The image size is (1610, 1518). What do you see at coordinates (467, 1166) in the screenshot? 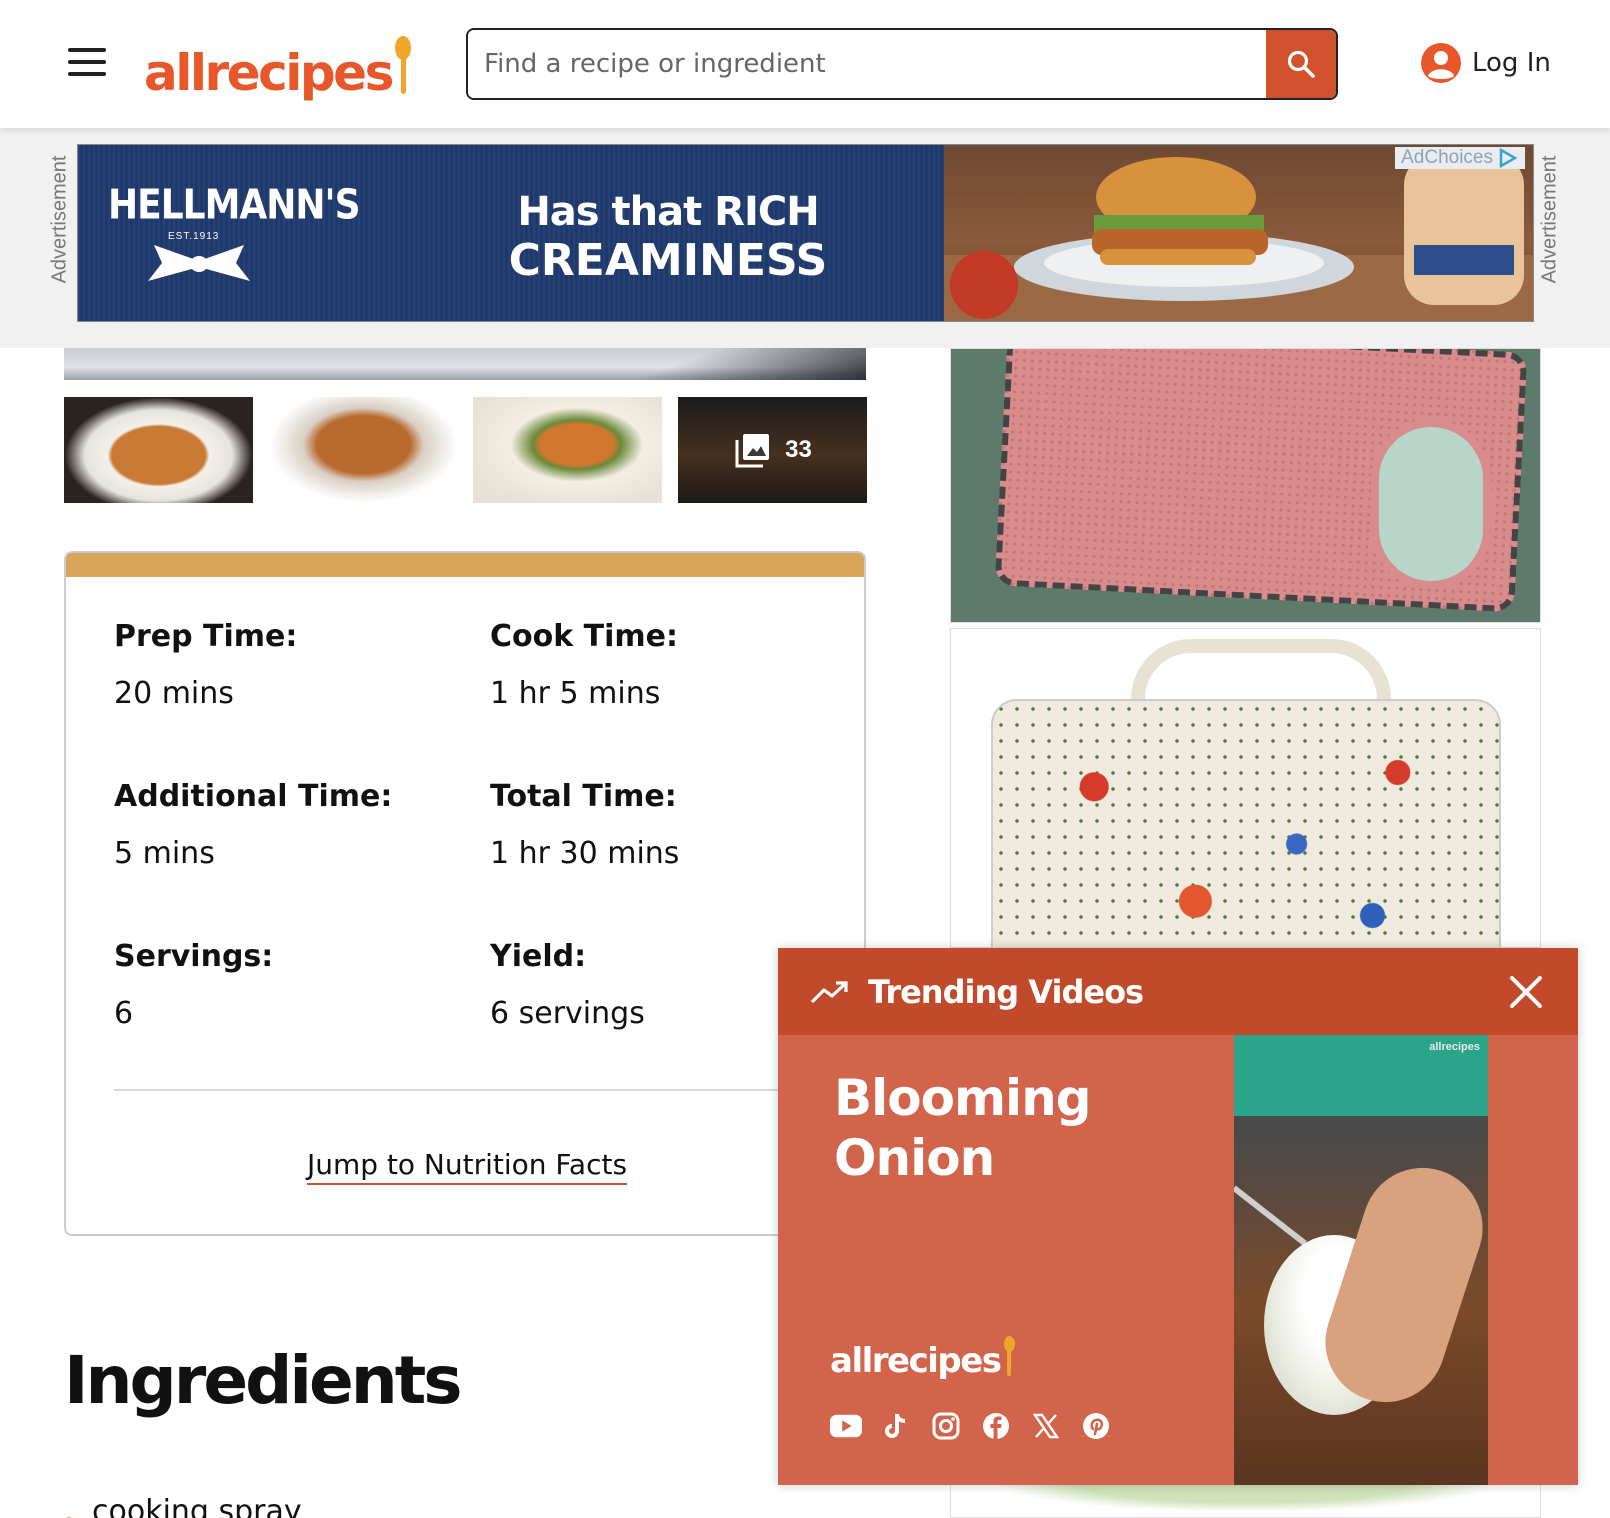
I see `jump-to-nutrition-link: Jump to Nutrition Facts` at bounding box center [467, 1166].